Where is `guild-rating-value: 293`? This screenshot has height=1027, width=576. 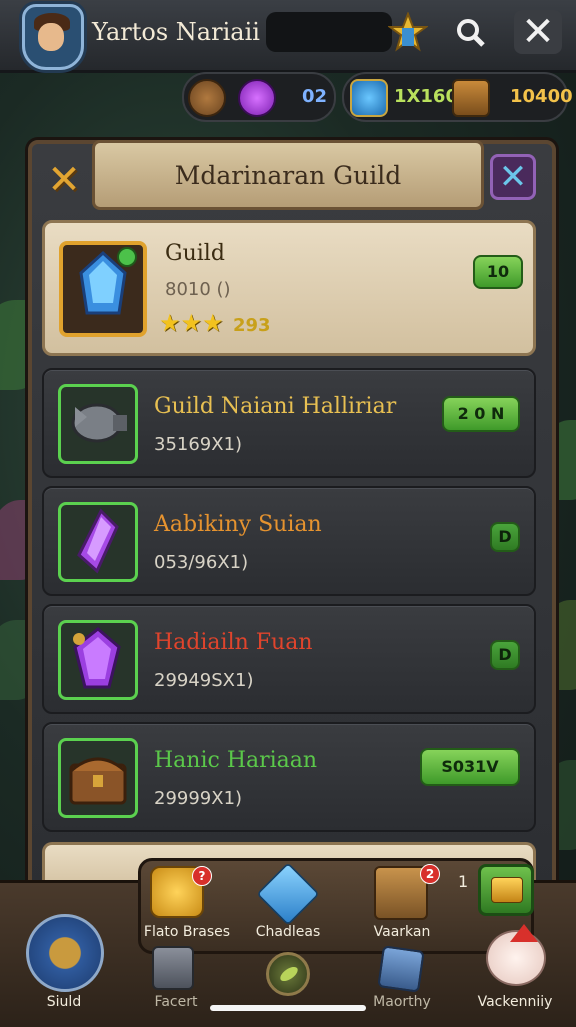
guild-rating-value: 293 is located at coordinates (252, 325).